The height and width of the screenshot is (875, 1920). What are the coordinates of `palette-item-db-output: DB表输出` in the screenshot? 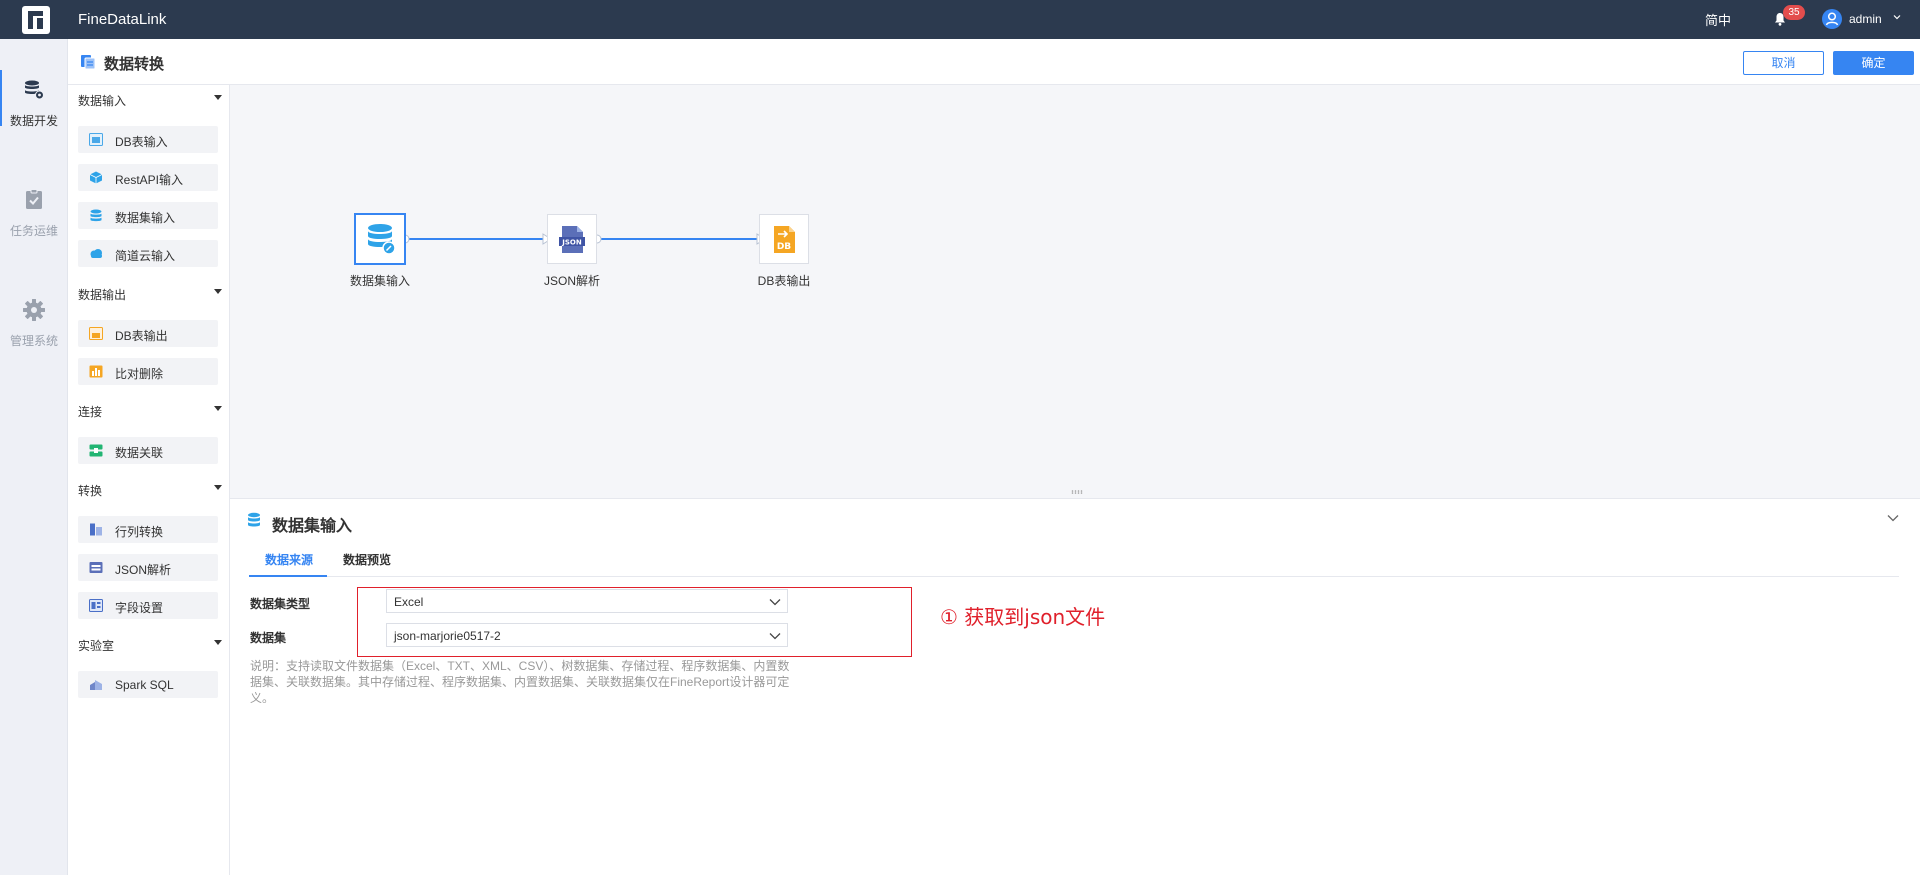 It's located at (148, 333).